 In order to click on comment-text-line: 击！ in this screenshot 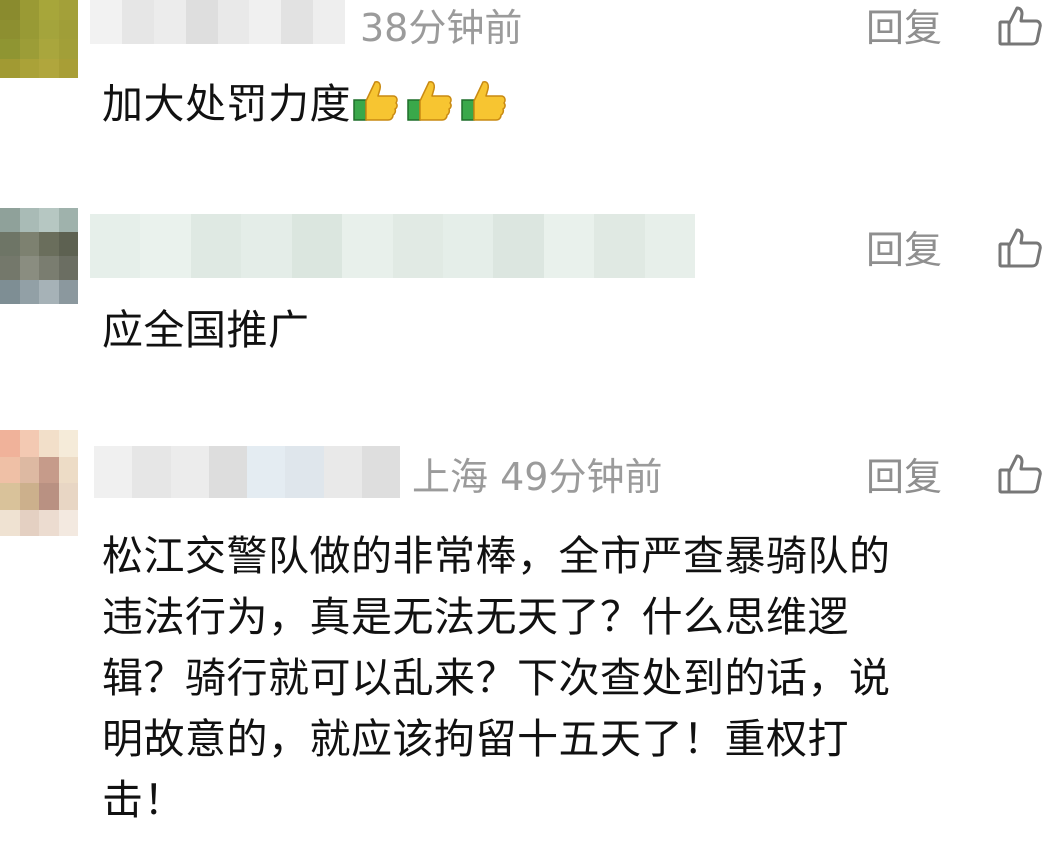, I will do `click(143, 800)`.